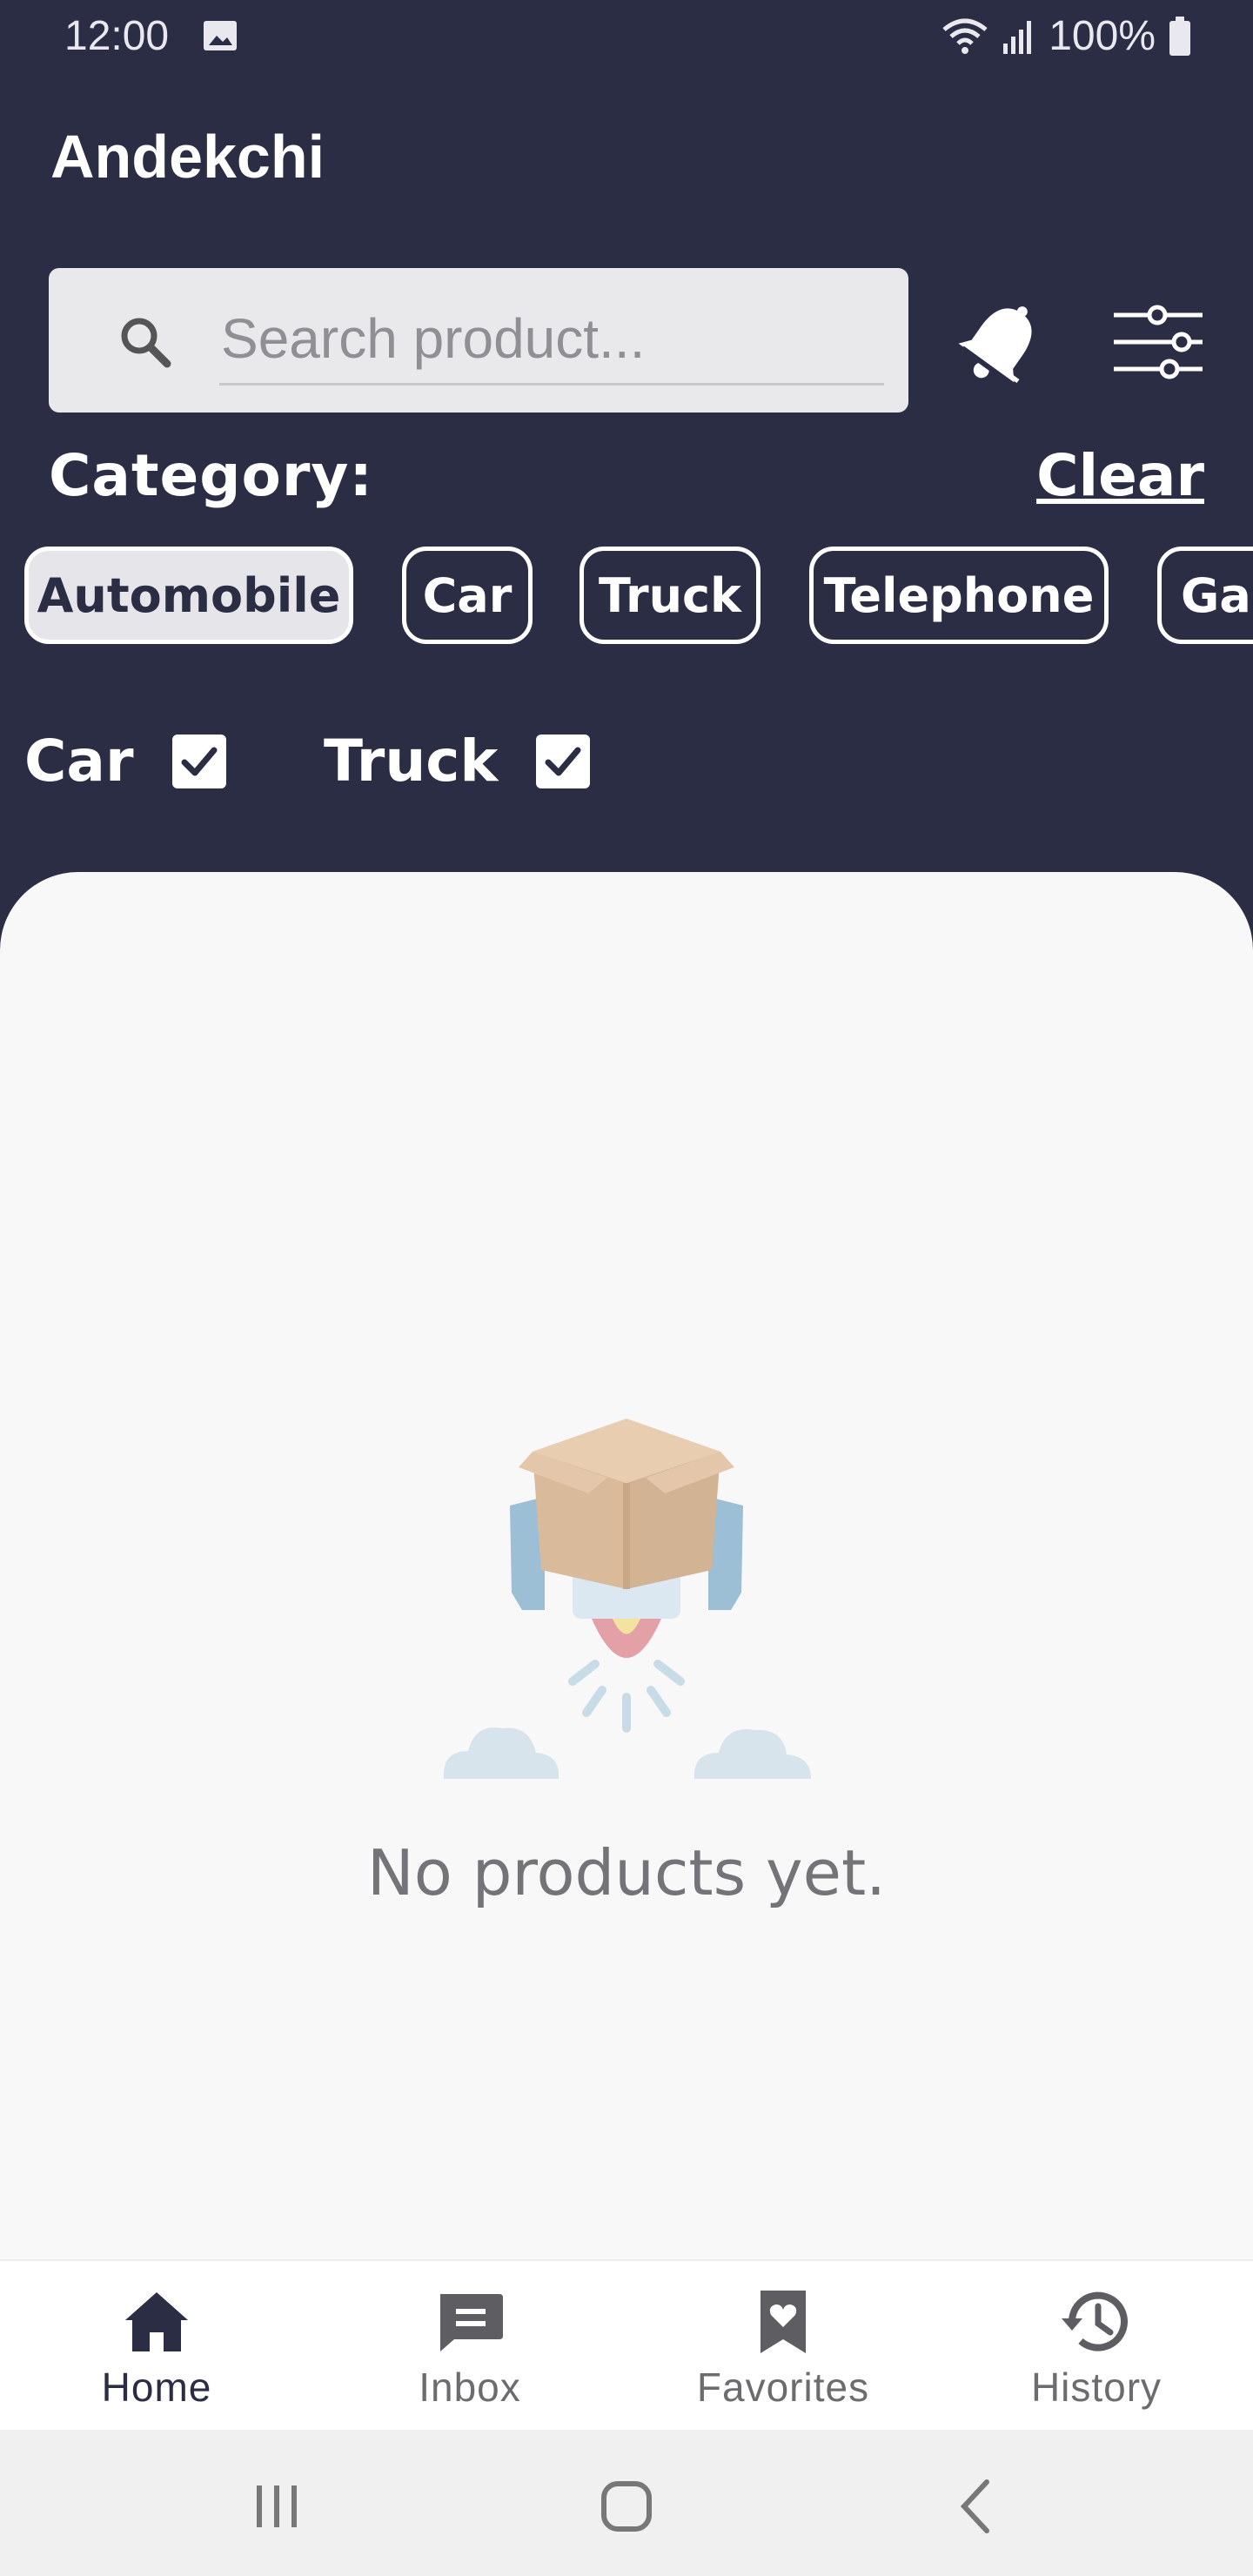 This screenshot has height=2576, width=1253. Describe the element at coordinates (783, 2322) in the screenshot. I see `favorites-icon` at that location.